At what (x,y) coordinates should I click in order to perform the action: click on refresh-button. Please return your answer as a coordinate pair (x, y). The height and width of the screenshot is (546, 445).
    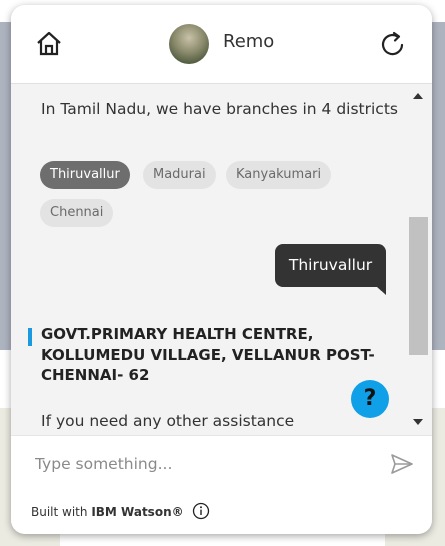
    Looking at the image, I should click on (393, 44).